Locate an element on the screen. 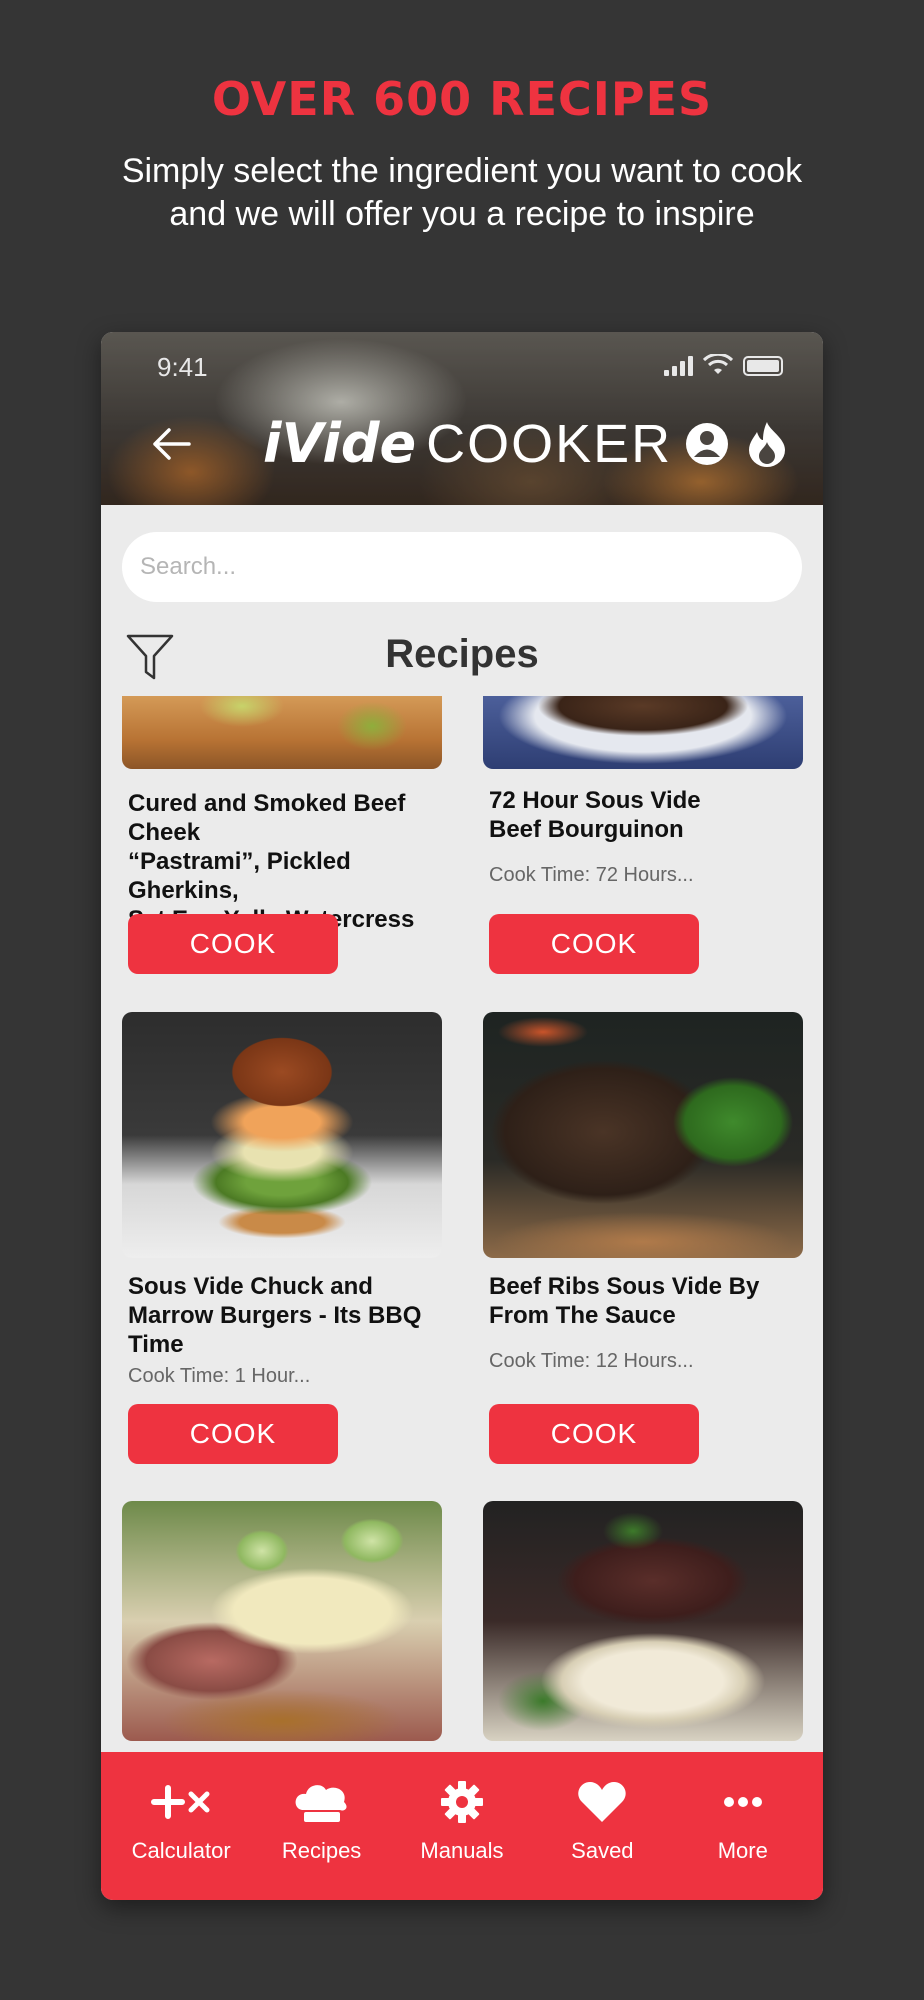 The image size is (924, 2000). recipe-title-line: “Pastrami”, Pickled Gherkins, is located at coordinates (239, 876).